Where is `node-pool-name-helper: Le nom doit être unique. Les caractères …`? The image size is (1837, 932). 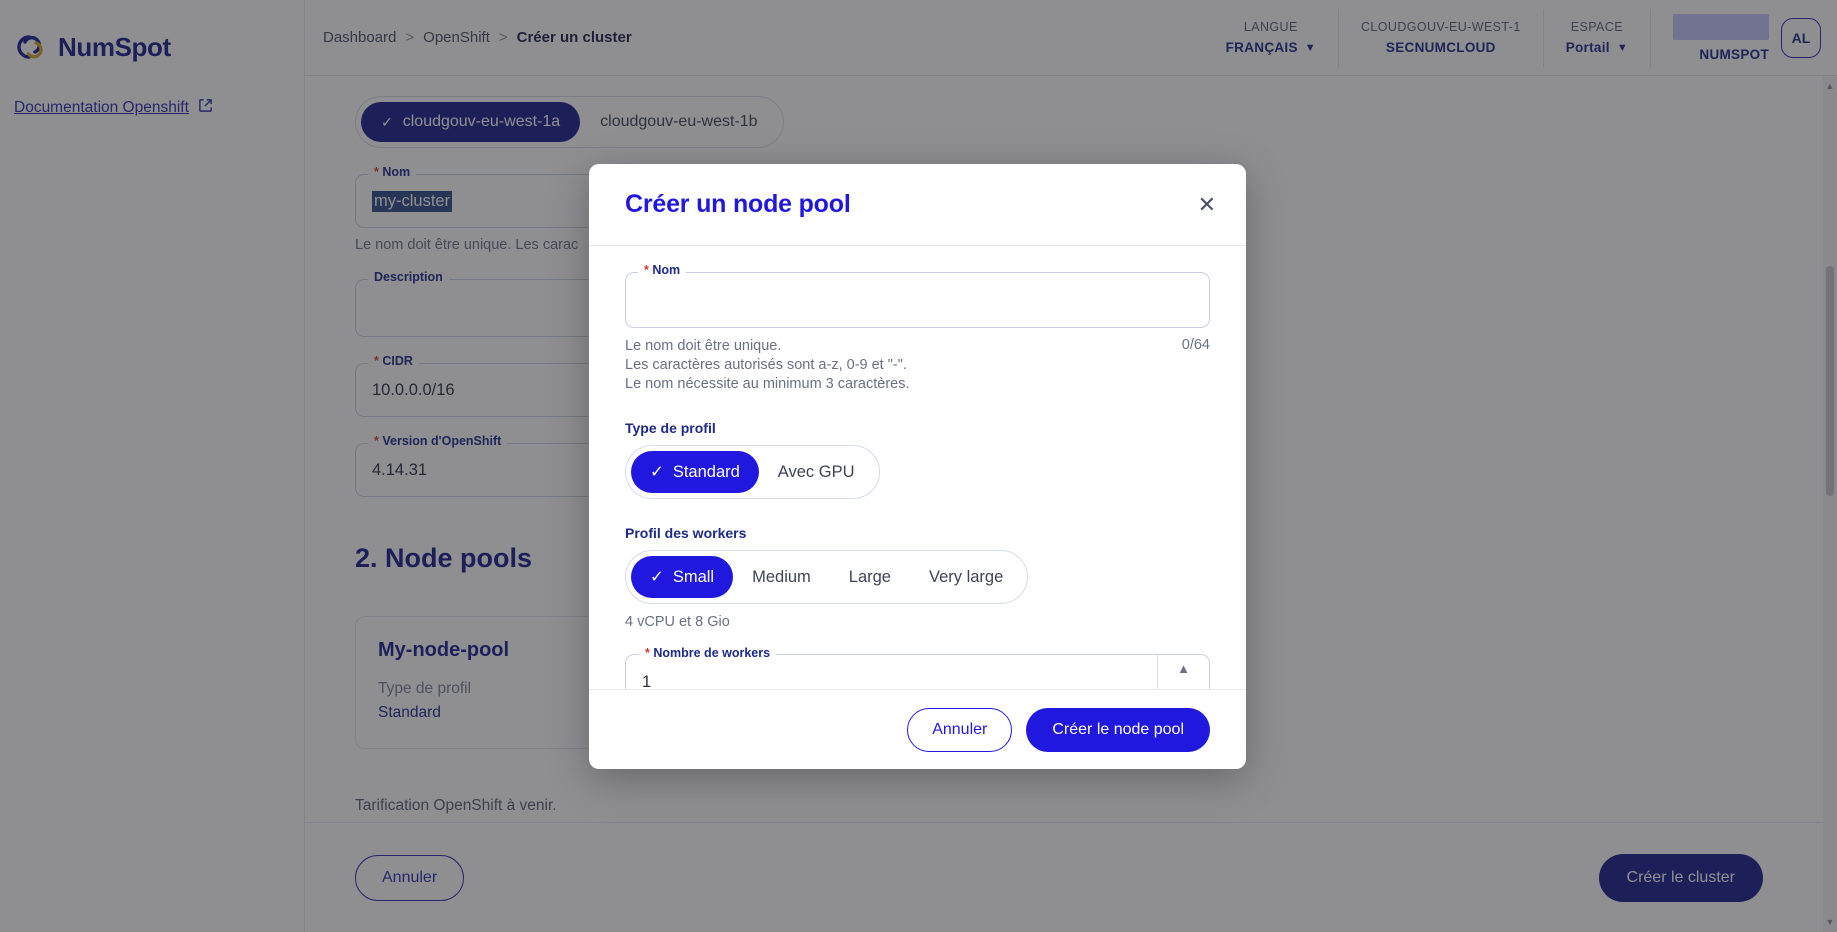
node-pool-name-helper: Le nom doit être unique. Les caractères … is located at coordinates (767, 365).